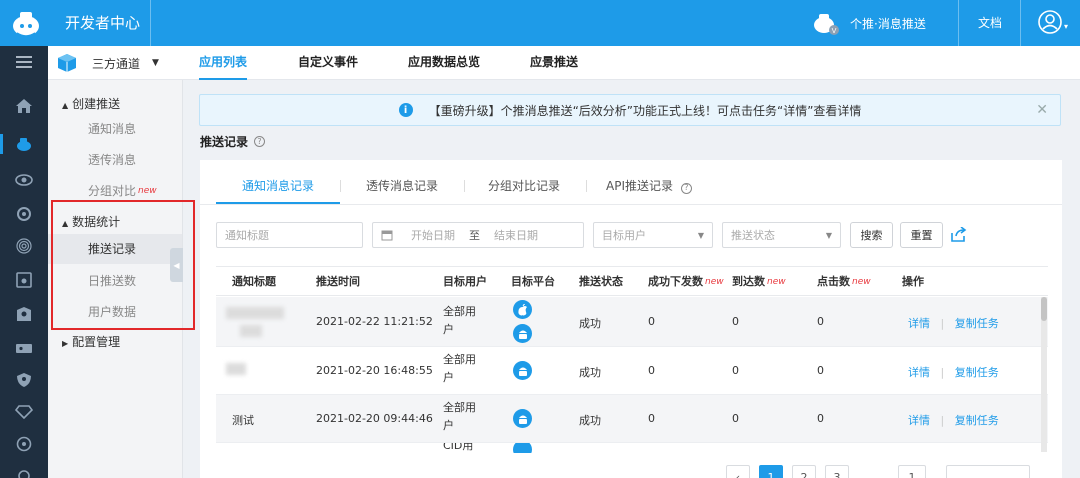  I want to click on home-icon, so click(24, 106).